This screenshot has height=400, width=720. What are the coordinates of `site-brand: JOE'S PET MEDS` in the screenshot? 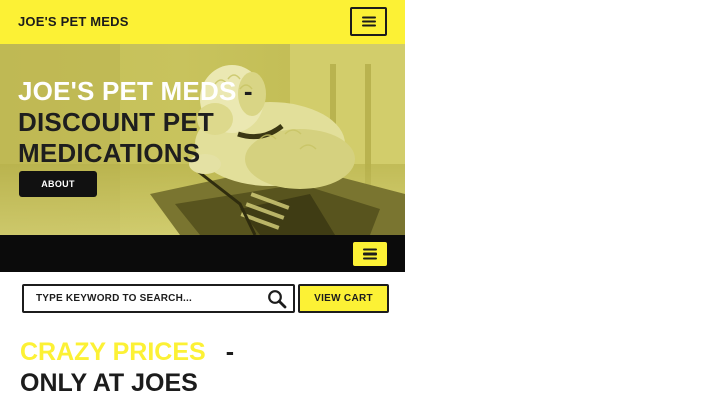 It's located at (73, 21).